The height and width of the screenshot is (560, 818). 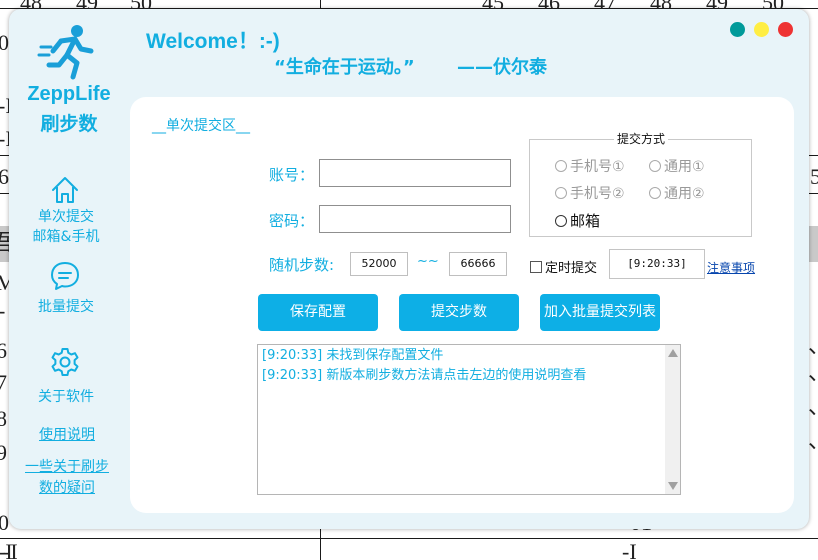 What do you see at coordinates (737, 29) in the screenshot?
I see `minimize-button` at bounding box center [737, 29].